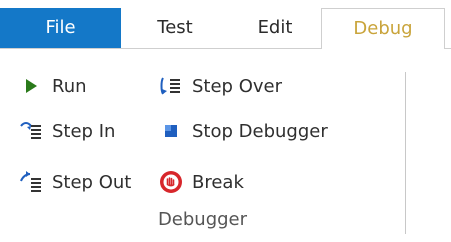  What do you see at coordinates (171, 182) in the screenshot?
I see `break-icon` at bounding box center [171, 182].